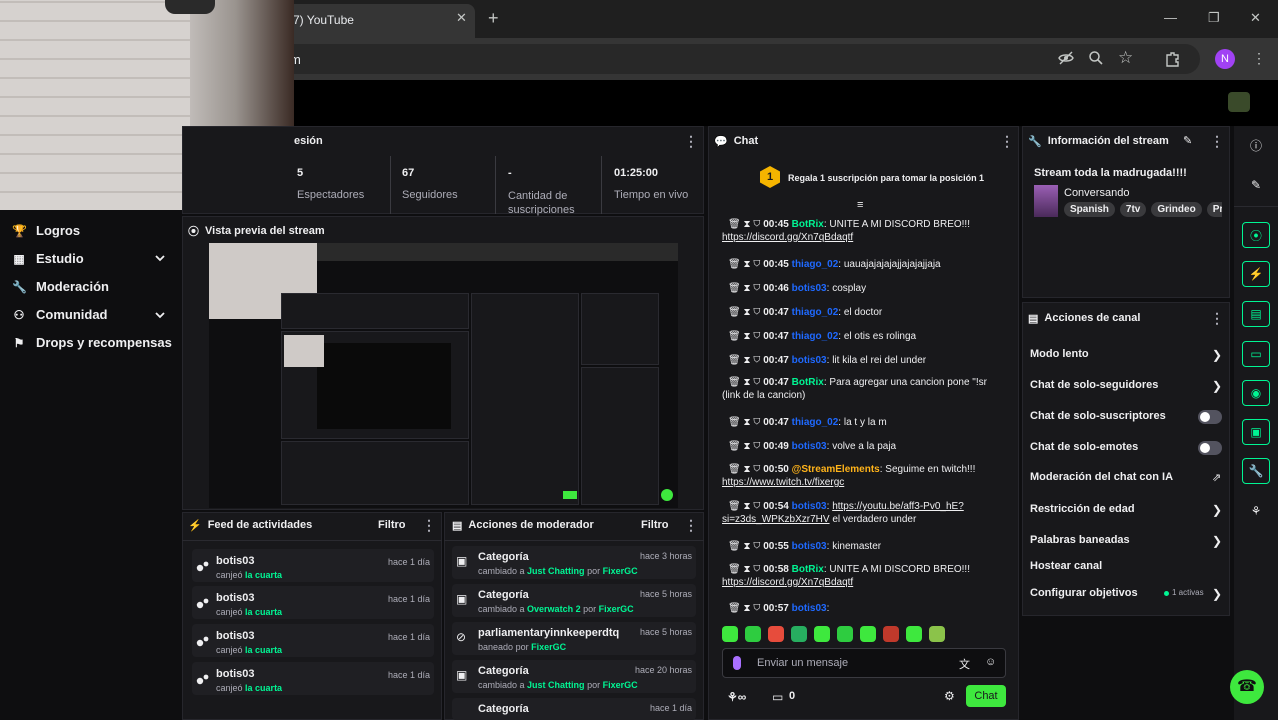 The height and width of the screenshot is (720, 1278). I want to click on mod-list-icon: ▣, so click(1256, 432).